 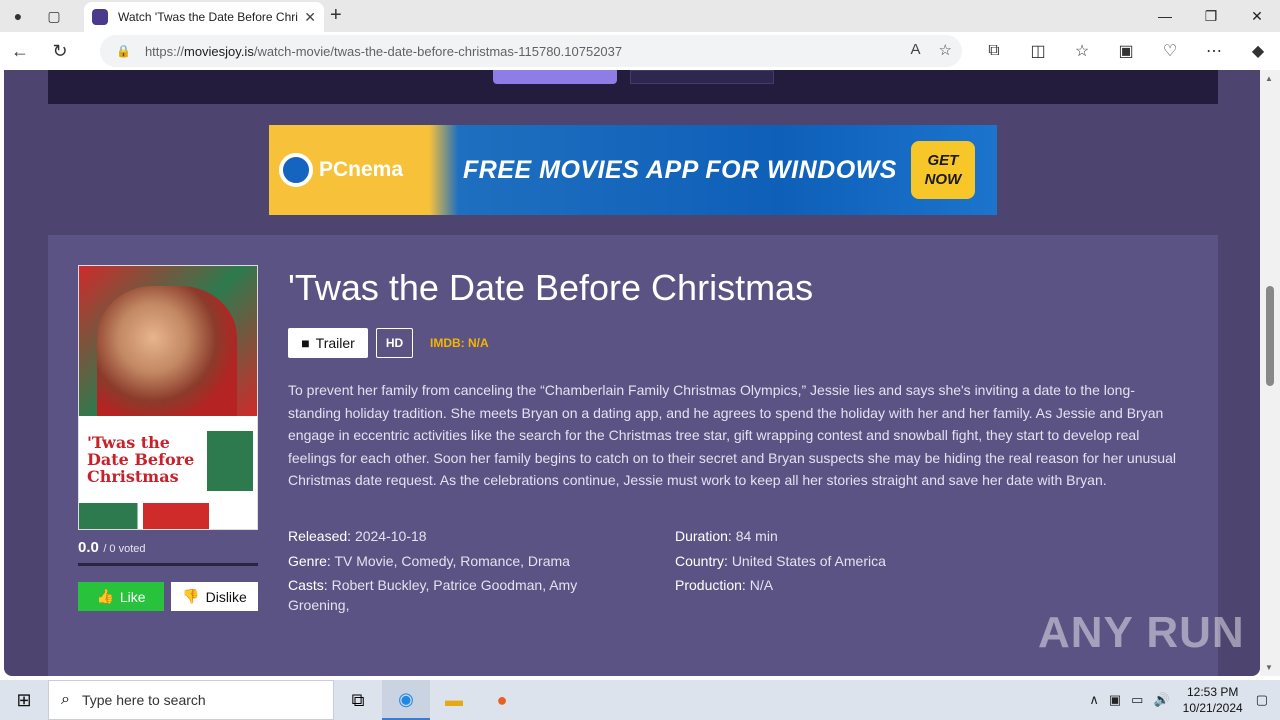 What do you see at coordinates (357, 536) in the screenshot?
I see `meta-released: Released: 2024-10-18` at bounding box center [357, 536].